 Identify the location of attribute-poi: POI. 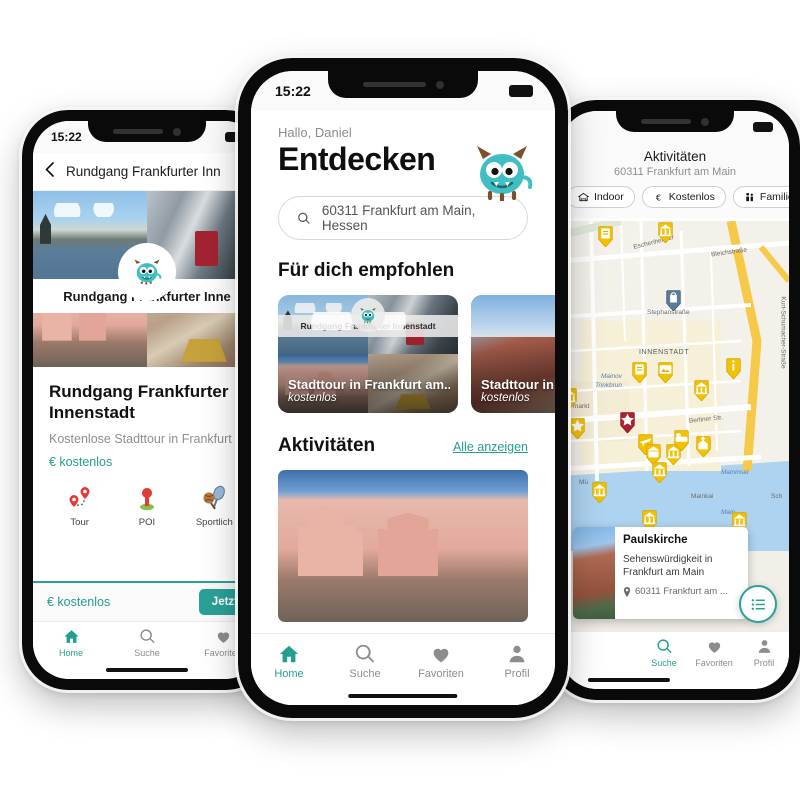
(146, 505).